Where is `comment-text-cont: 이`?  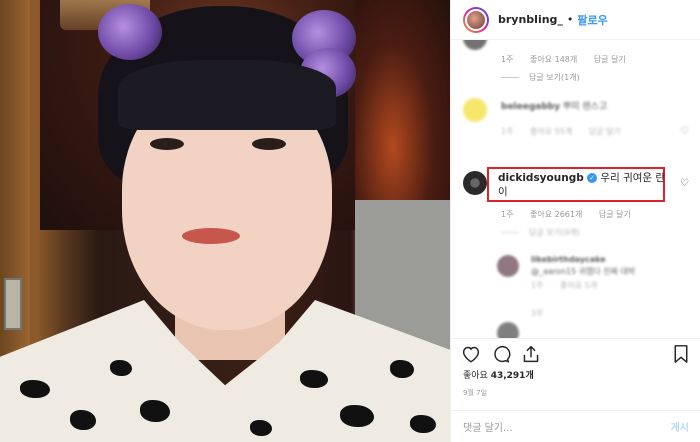 comment-text-cont: 이 is located at coordinates (503, 192).